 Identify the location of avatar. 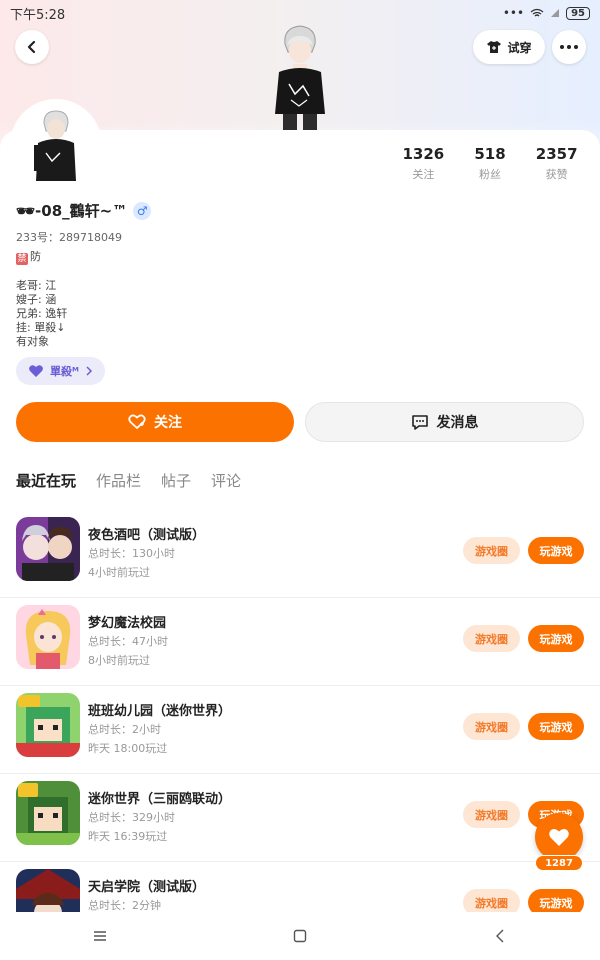
(56, 145).